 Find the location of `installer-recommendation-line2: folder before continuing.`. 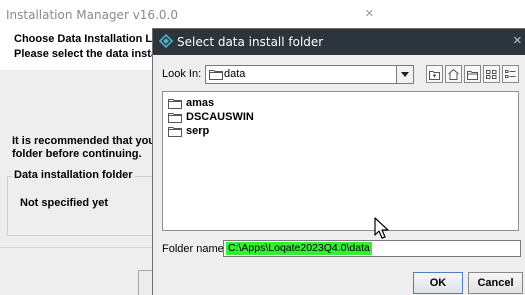

installer-recommendation-line2: folder before continuing. is located at coordinates (77, 154).